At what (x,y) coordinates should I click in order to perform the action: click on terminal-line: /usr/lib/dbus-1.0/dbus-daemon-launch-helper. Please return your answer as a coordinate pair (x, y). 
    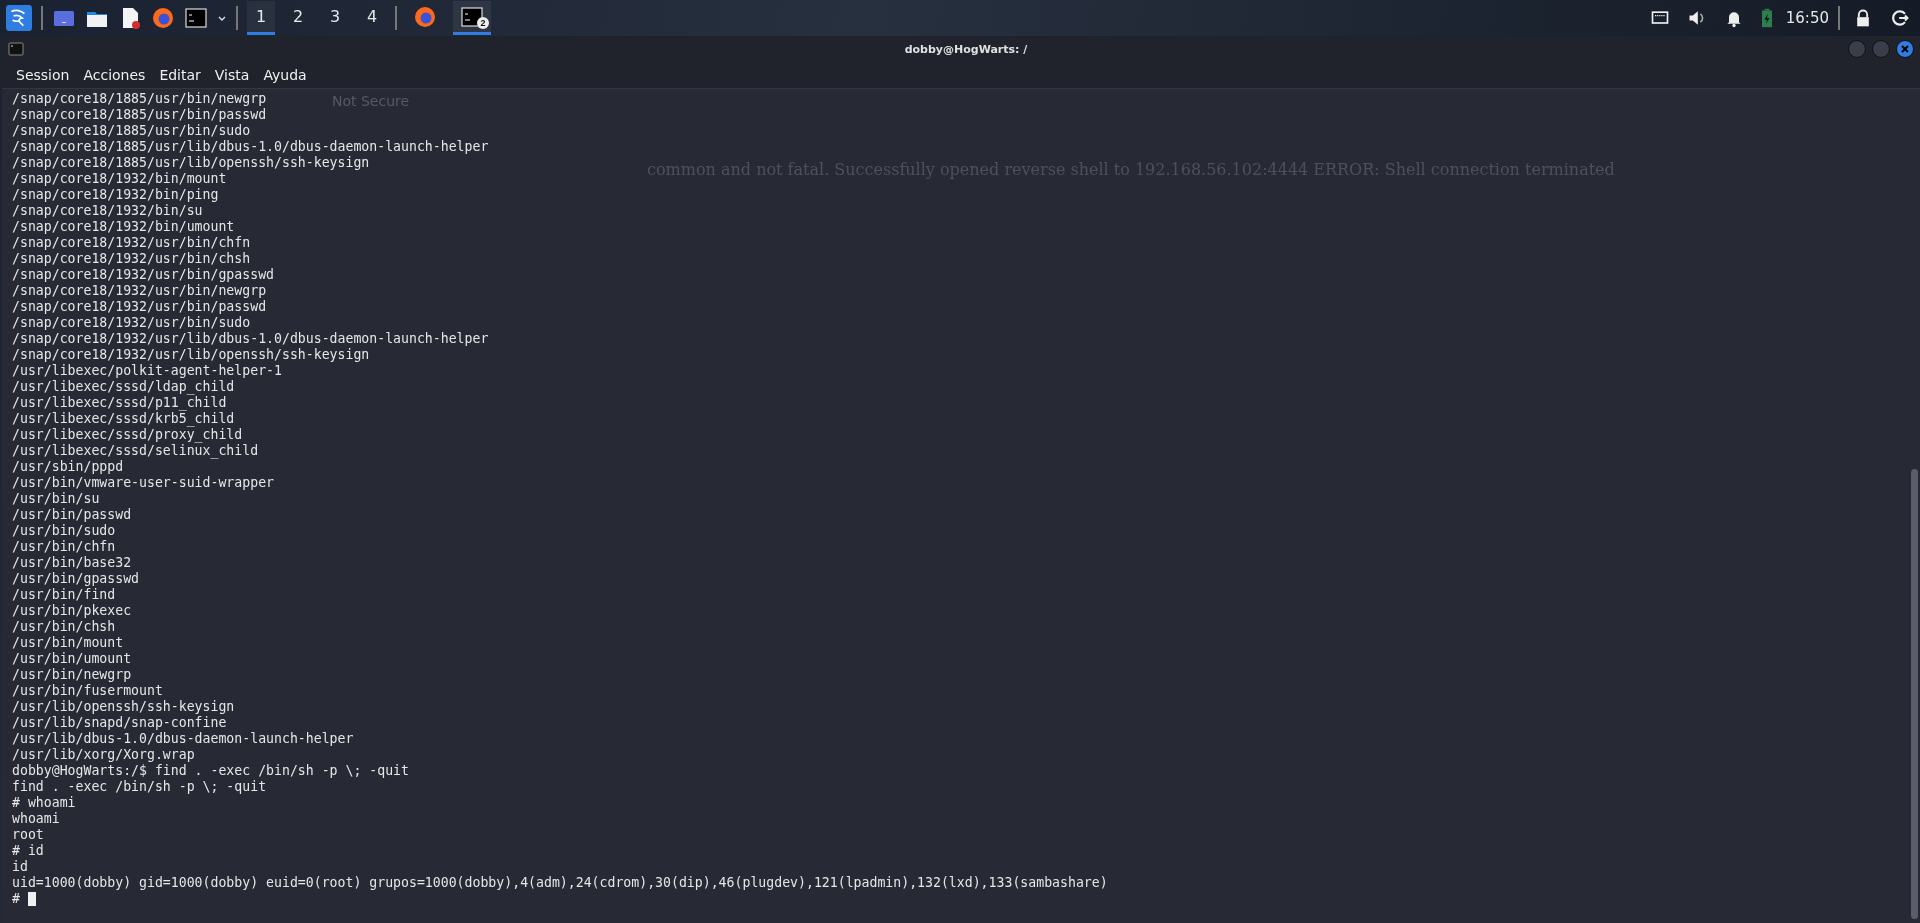
    Looking at the image, I should click on (183, 739).